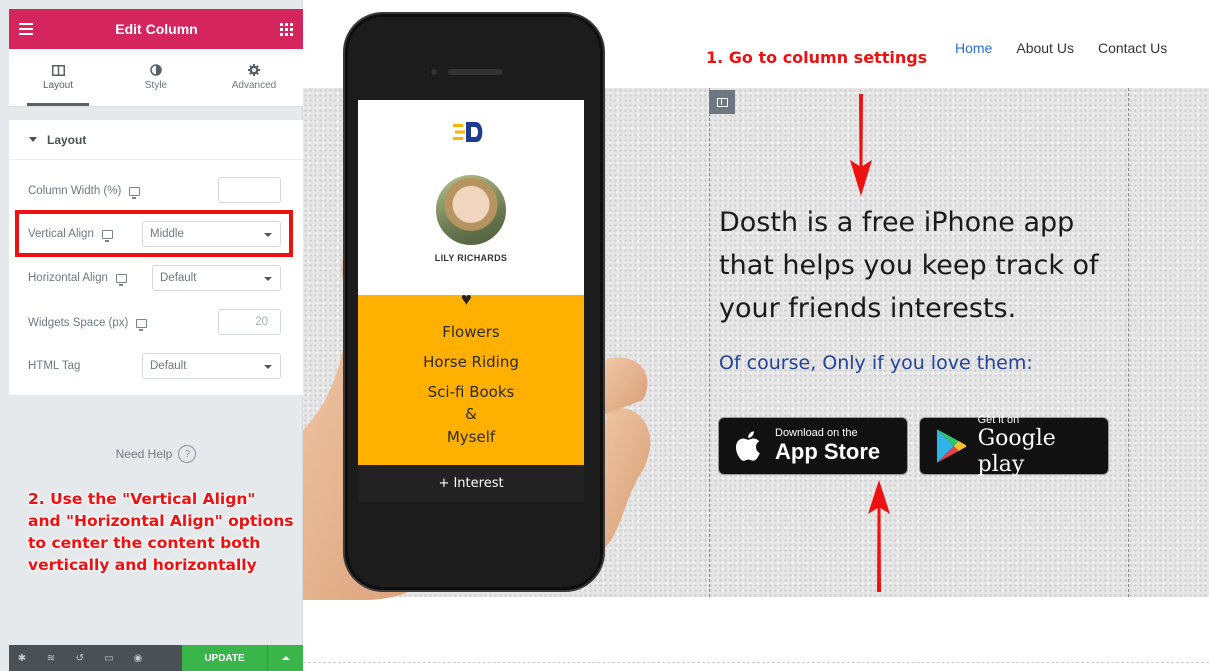 The width and height of the screenshot is (1209, 671). What do you see at coordinates (156, 70) in the screenshot?
I see `half-circle-icon` at bounding box center [156, 70].